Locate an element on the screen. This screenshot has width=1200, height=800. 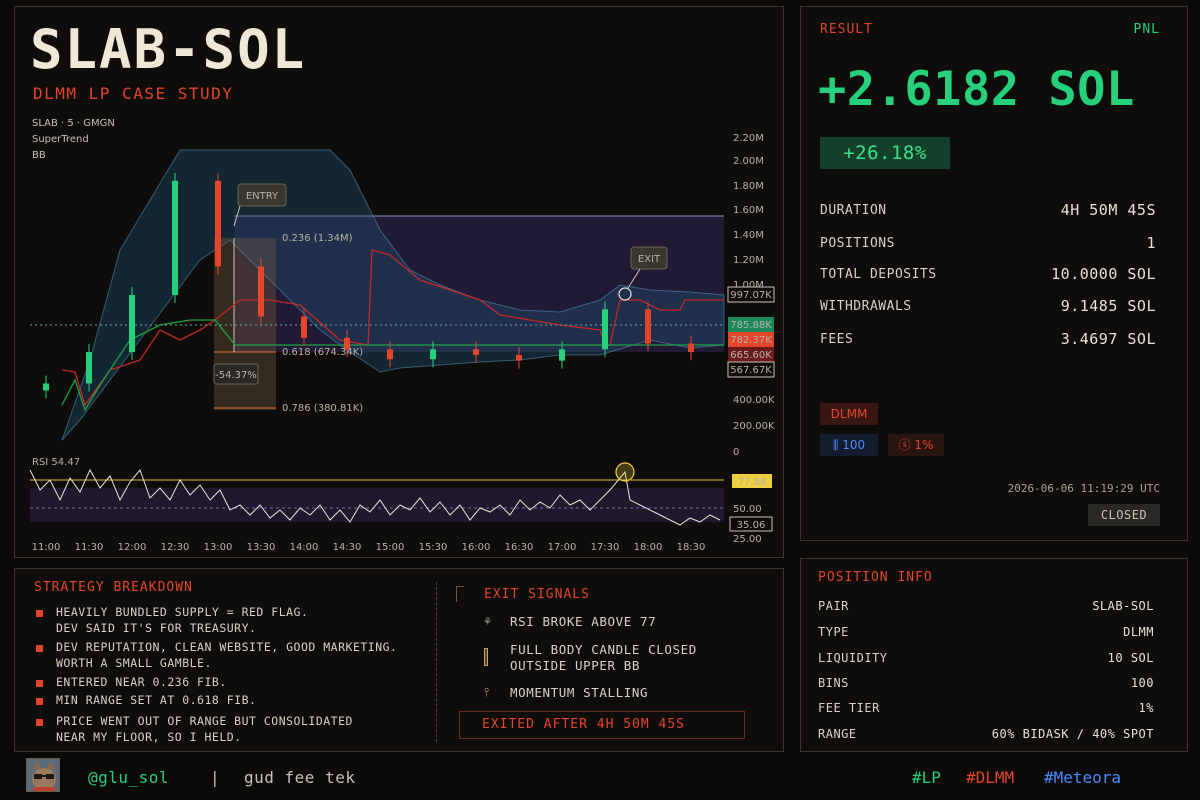
avatar is located at coordinates (43, 775).